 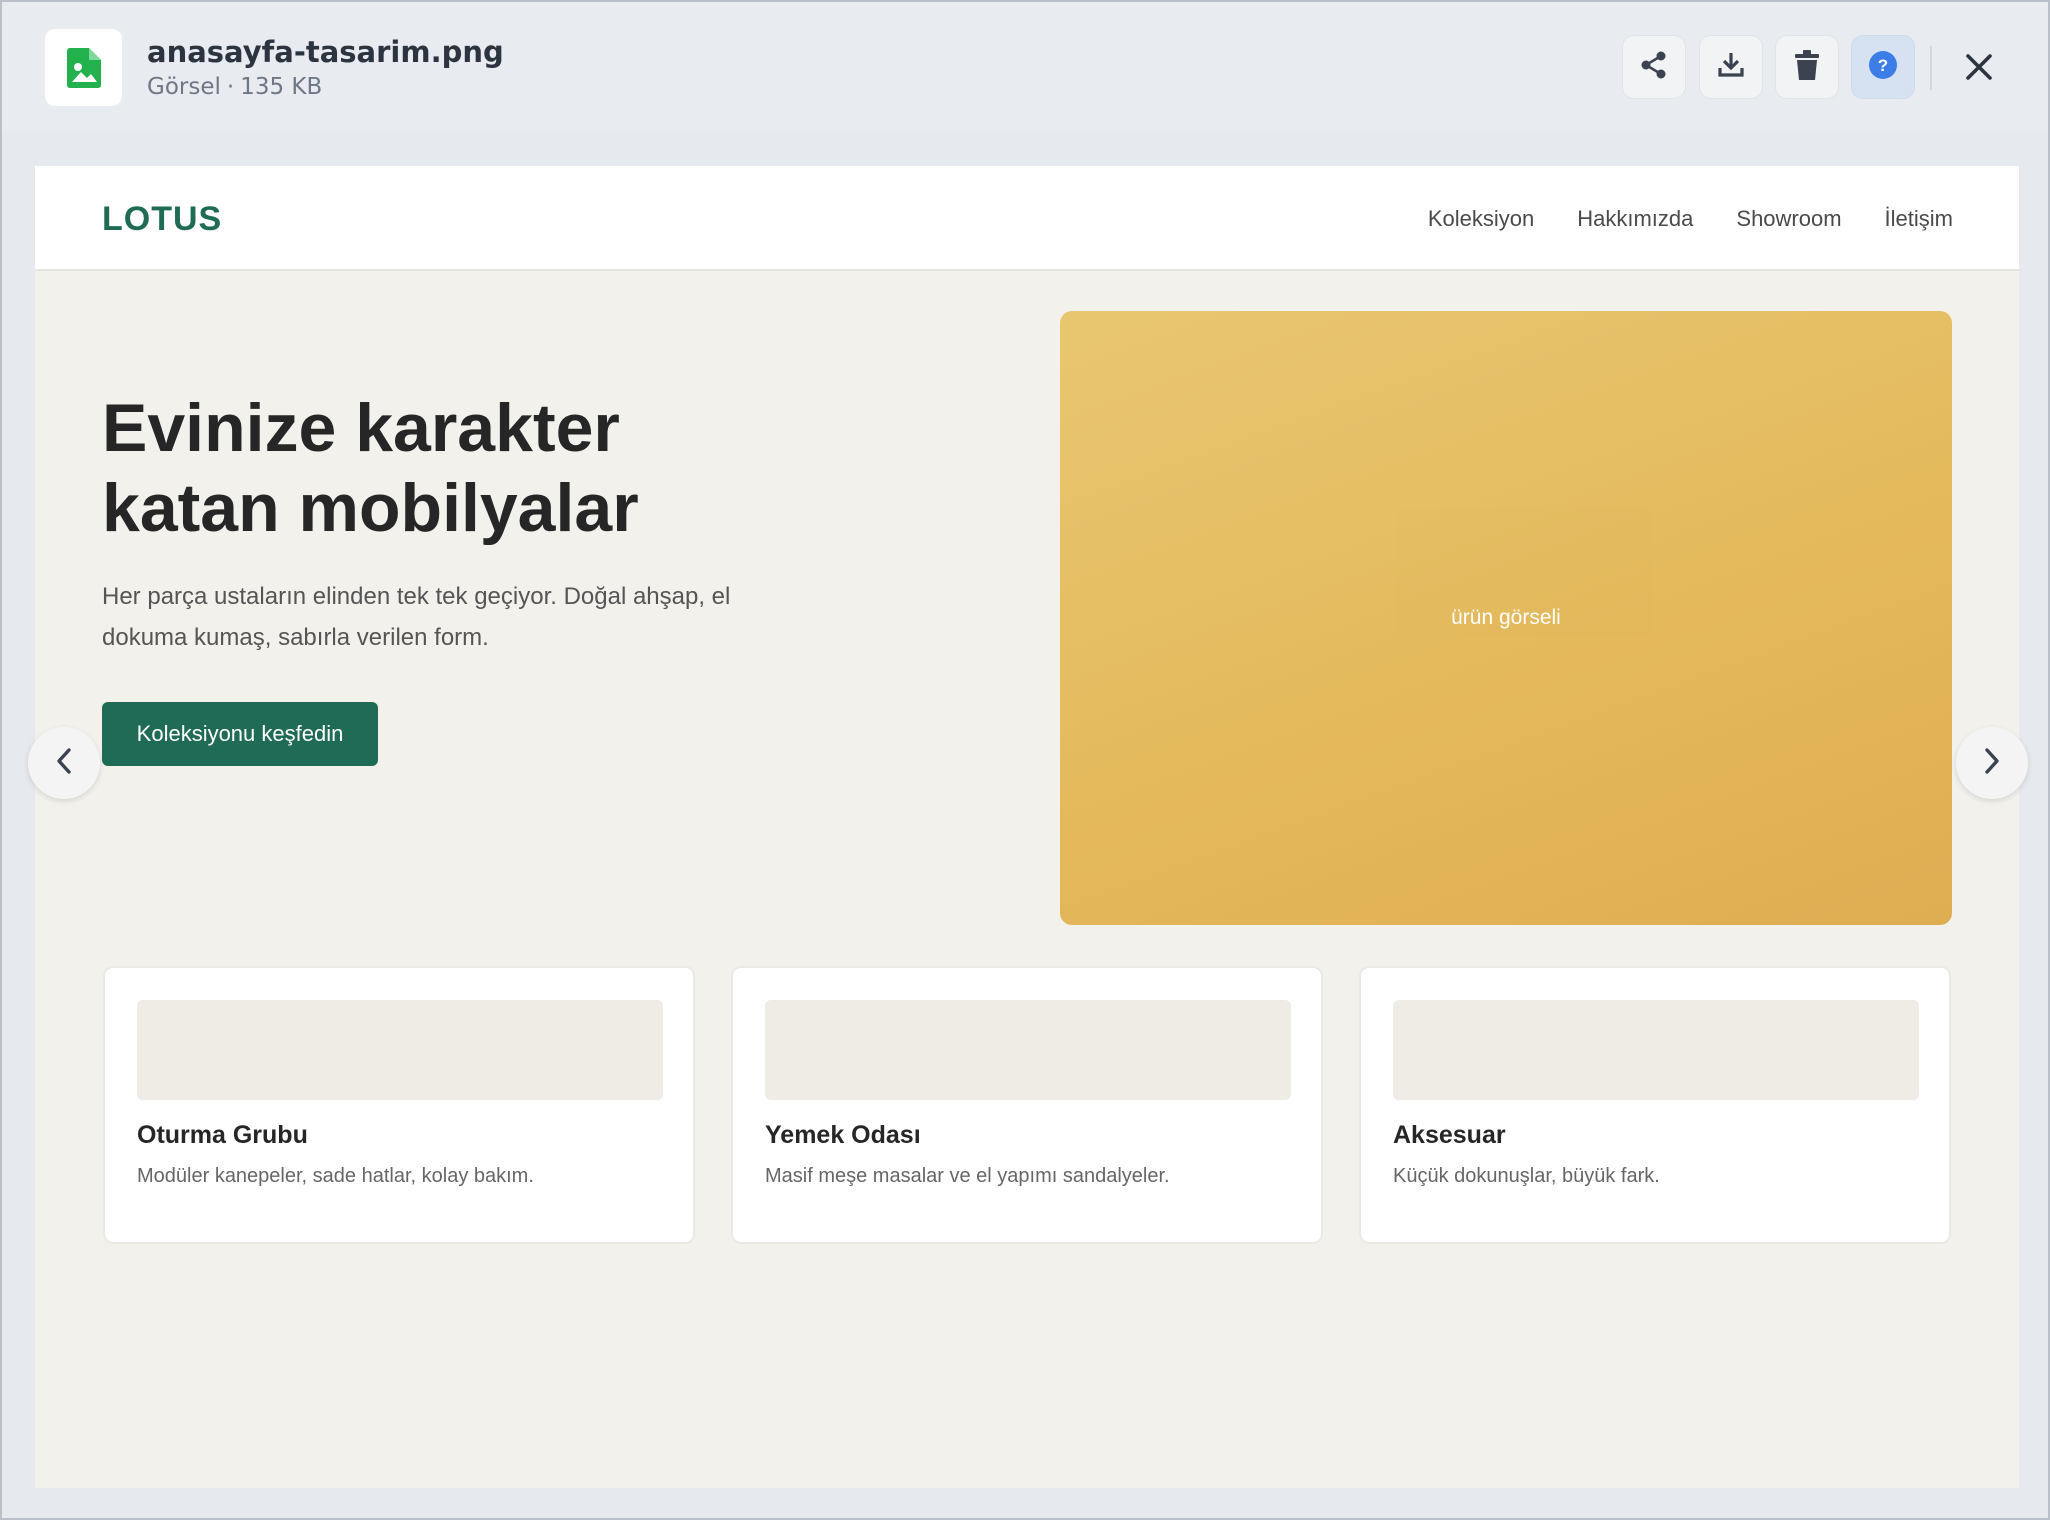 I want to click on info-button: ?, so click(x=1883, y=67).